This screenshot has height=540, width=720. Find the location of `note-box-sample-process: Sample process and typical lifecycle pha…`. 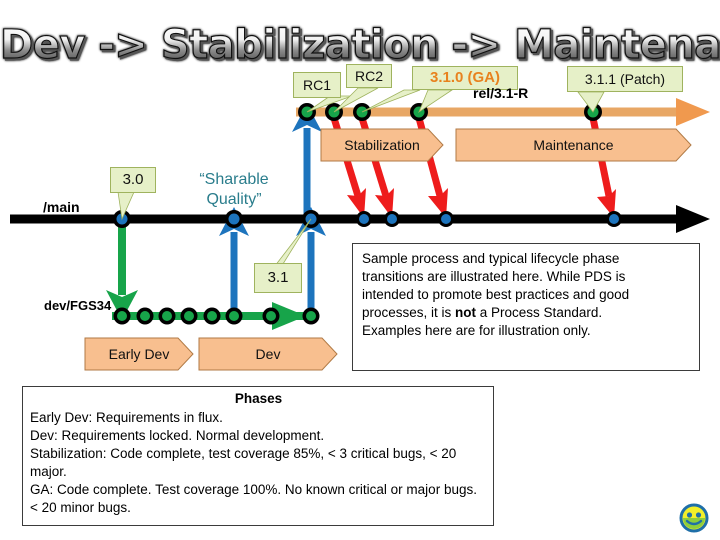

note-box-sample-process: Sample process and typical lifecycle pha… is located at coordinates (526, 307).